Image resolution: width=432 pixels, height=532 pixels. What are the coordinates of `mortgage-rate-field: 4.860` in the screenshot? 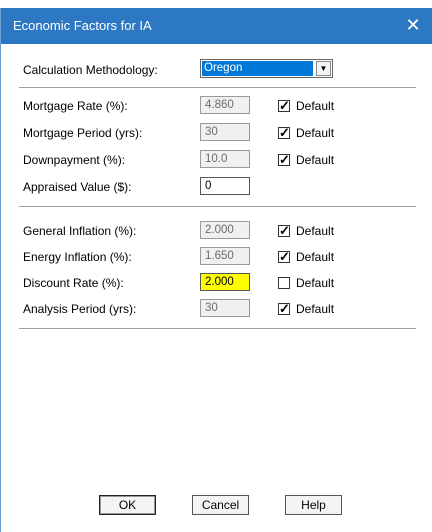 It's located at (225, 105).